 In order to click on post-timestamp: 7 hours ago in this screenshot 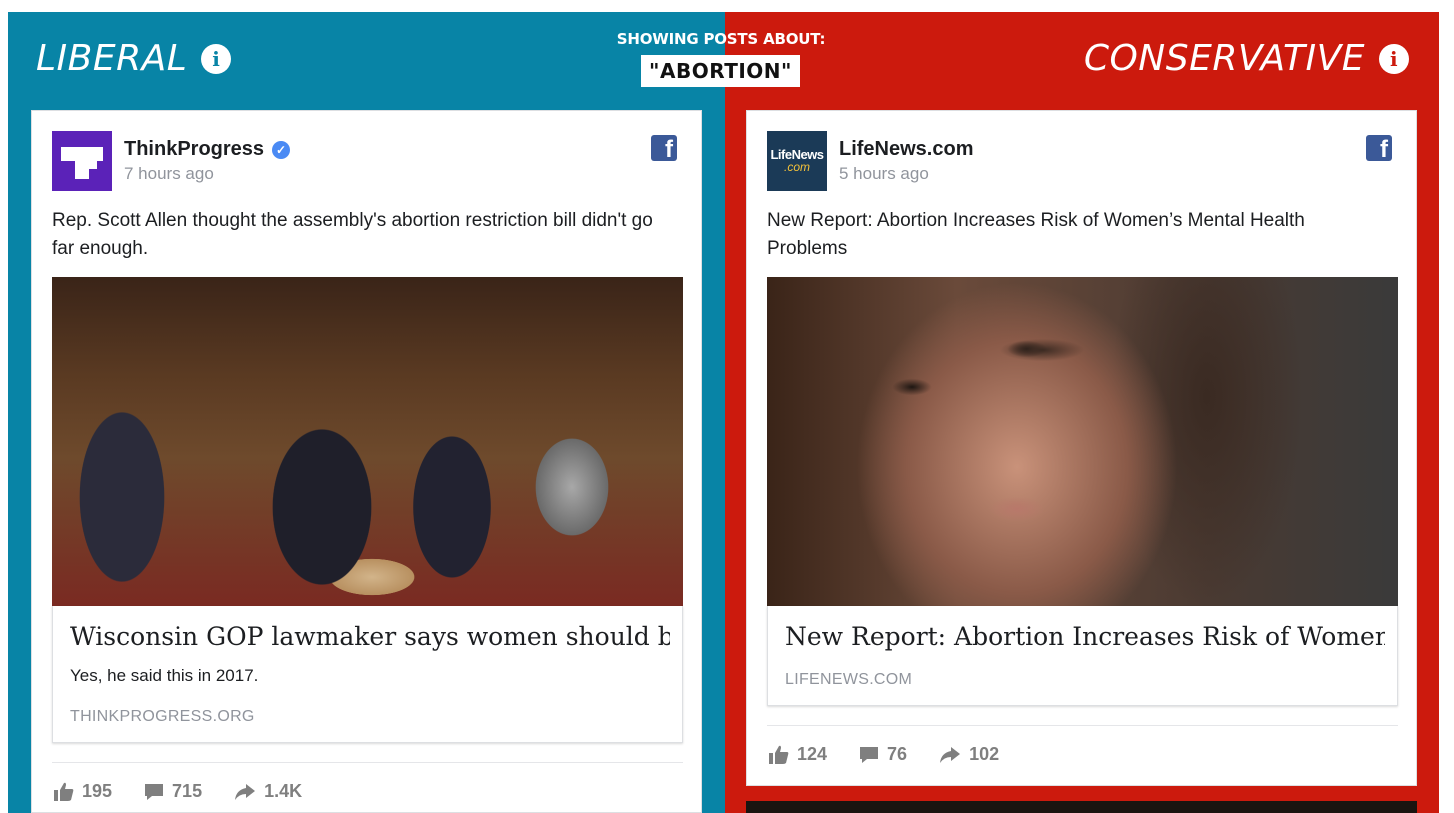, I will do `click(169, 174)`.